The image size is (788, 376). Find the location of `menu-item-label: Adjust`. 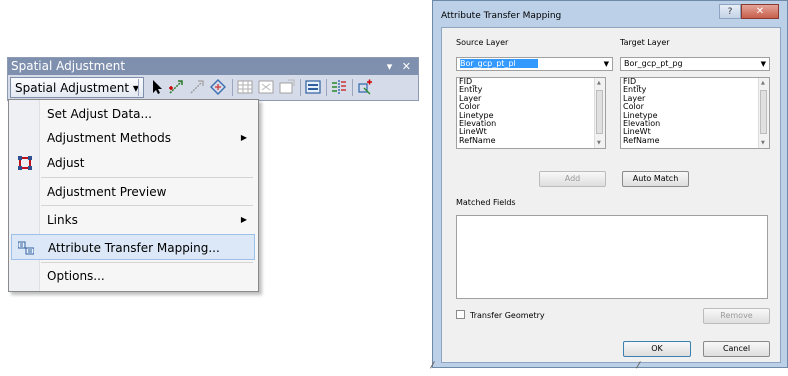

menu-item-label: Adjust is located at coordinates (66, 163).